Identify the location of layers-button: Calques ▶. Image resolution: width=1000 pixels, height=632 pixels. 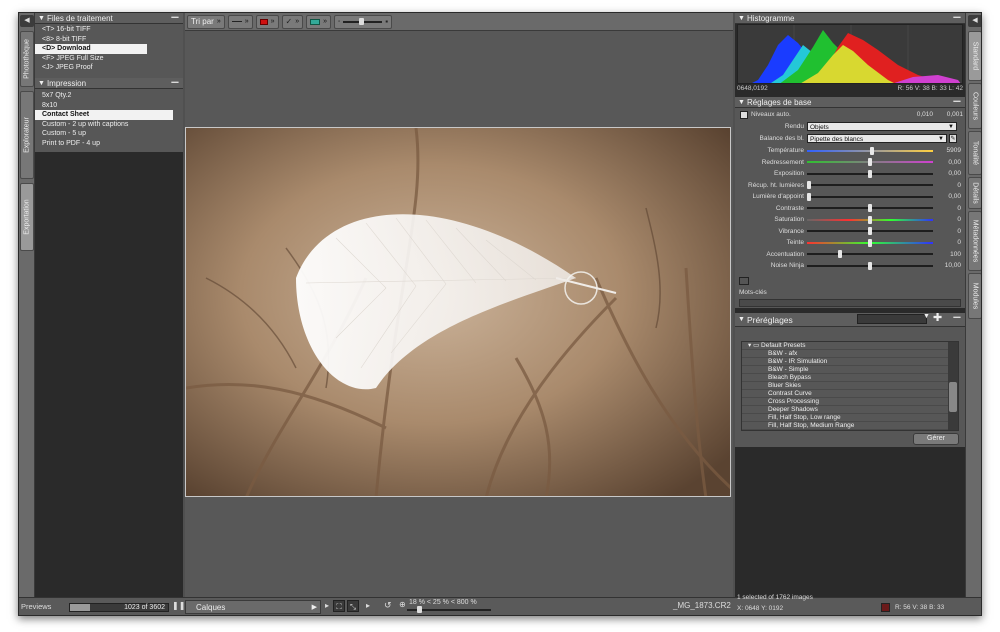
(253, 607).